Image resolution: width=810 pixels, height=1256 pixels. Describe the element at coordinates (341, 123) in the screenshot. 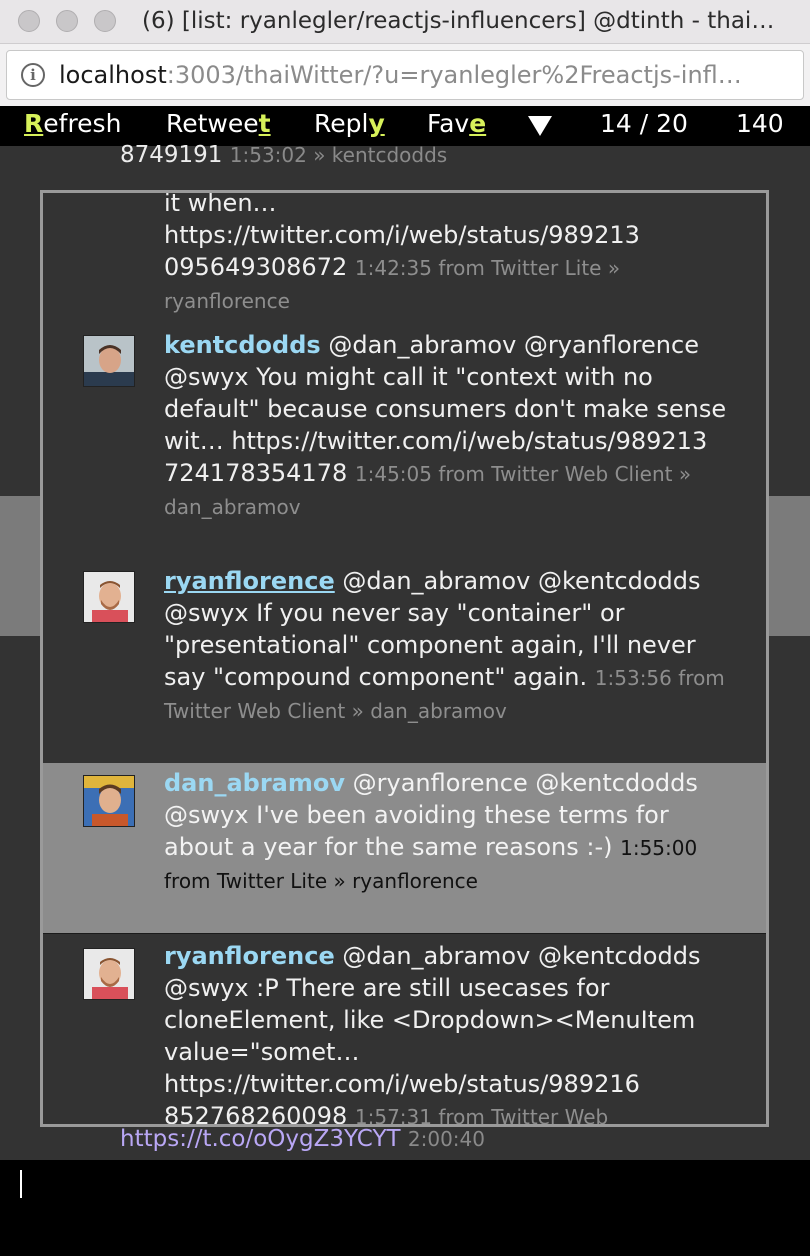

I see `reply-label: Repl` at that location.